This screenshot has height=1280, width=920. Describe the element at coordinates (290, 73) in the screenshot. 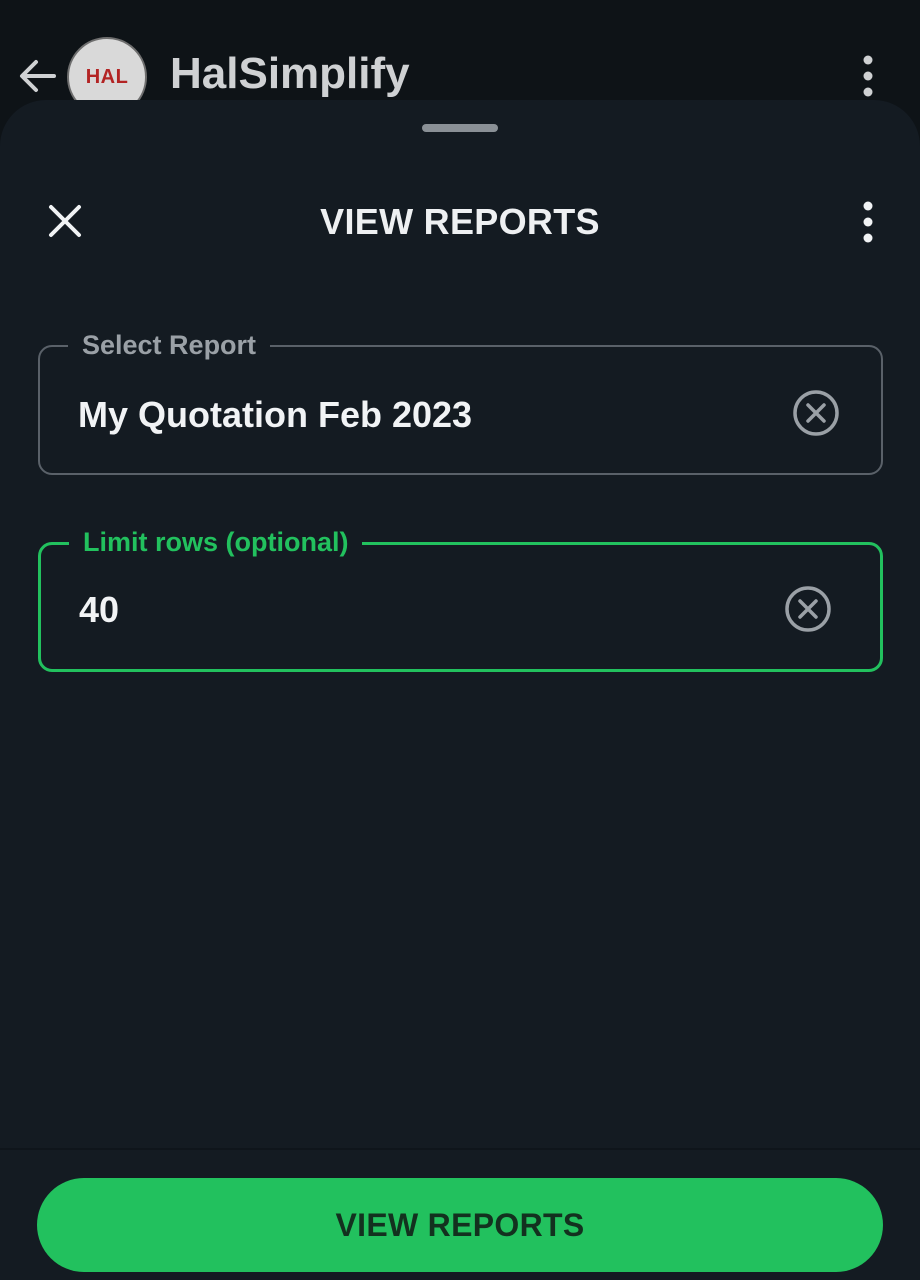

I see `app-title: HalSimplify` at that location.